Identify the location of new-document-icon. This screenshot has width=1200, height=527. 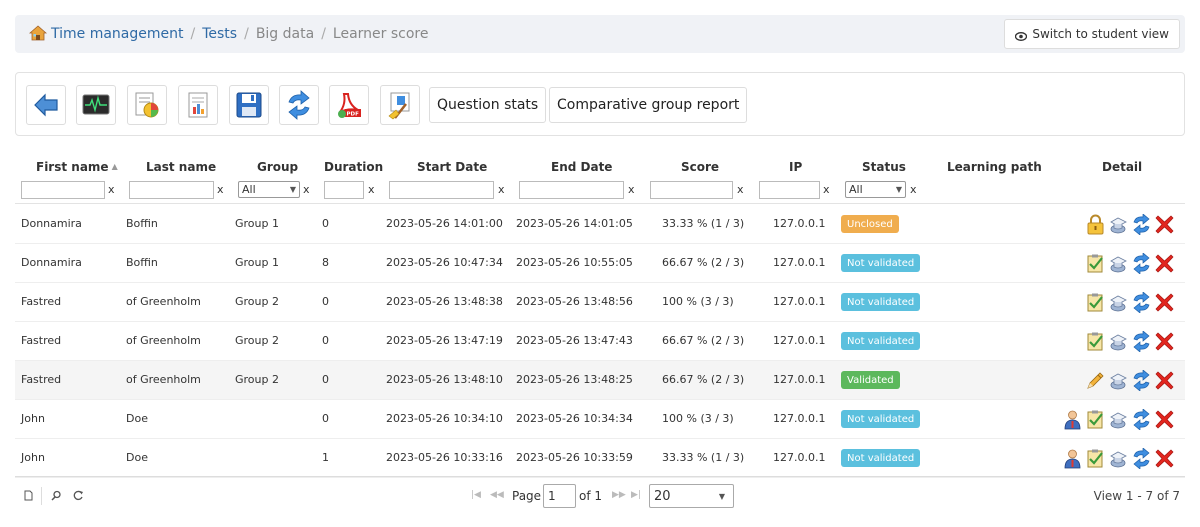
(28, 495).